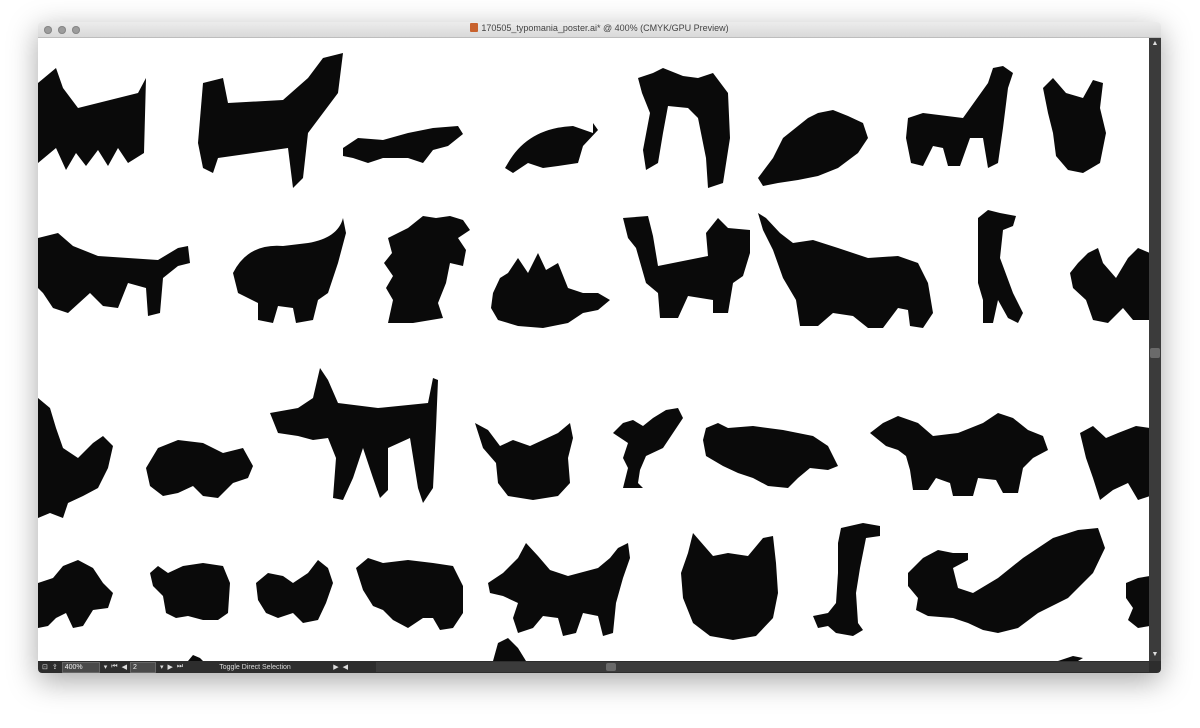 The height and width of the screenshot is (728, 1200). I want to click on horizontal-scroll-thumb, so click(611, 667).